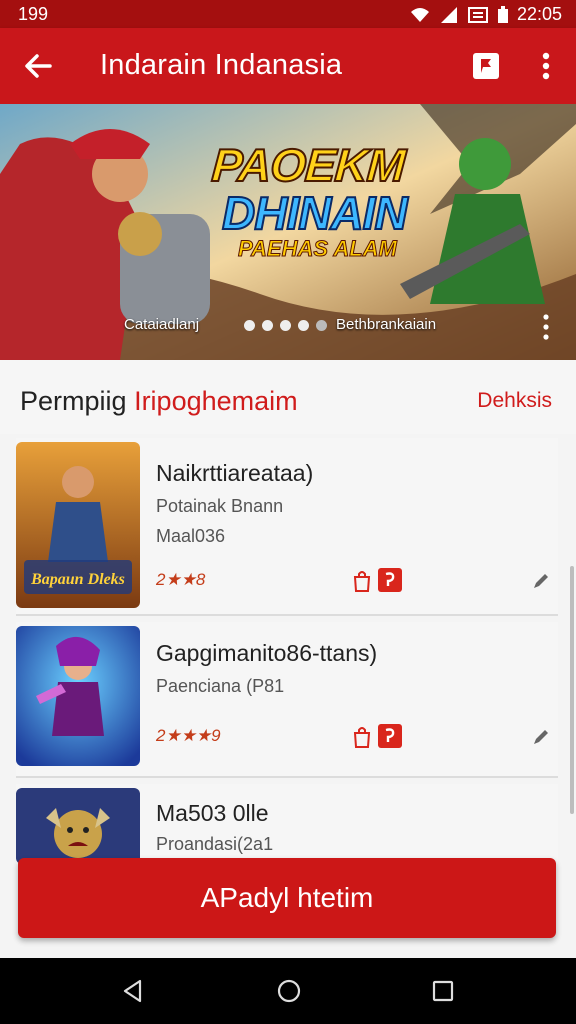 The image size is (576, 1024). I want to click on report-flag-icon, so click(486, 66).